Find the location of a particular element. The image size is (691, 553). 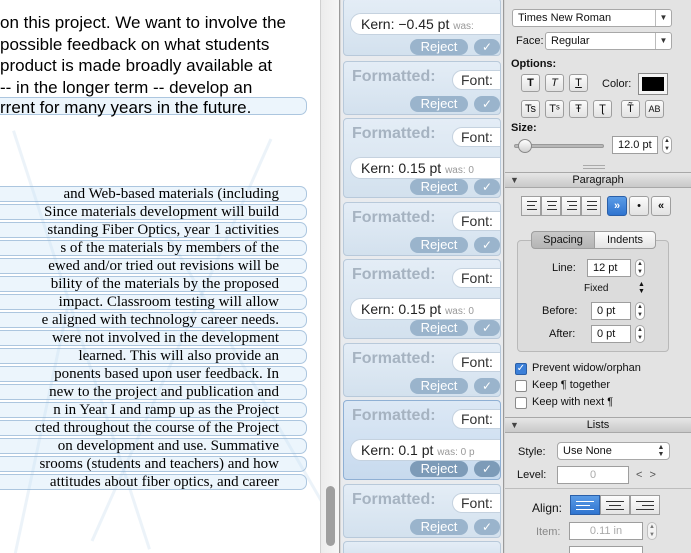

line-field: 12 pt is located at coordinates (609, 268).